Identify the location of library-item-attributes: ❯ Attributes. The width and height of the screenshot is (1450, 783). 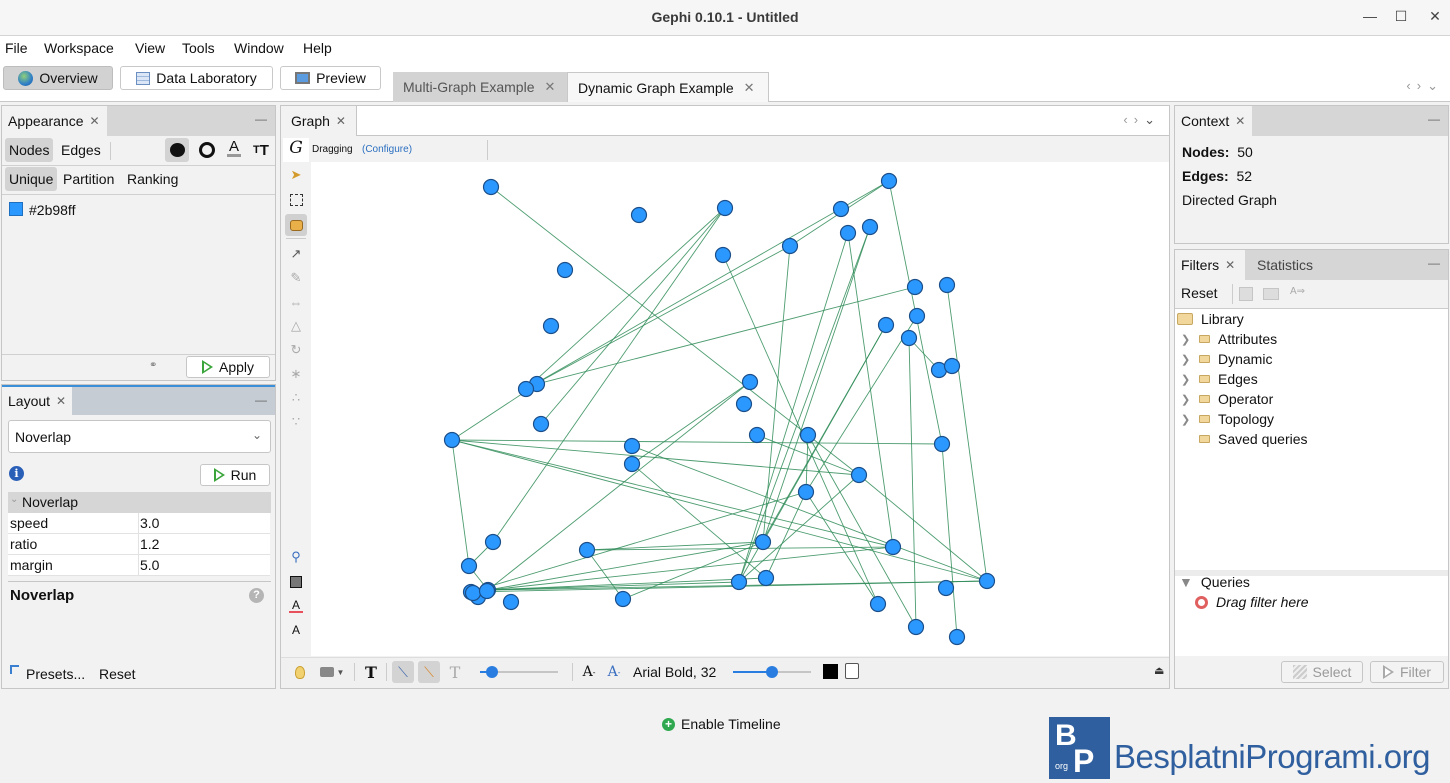
(1229, 339).